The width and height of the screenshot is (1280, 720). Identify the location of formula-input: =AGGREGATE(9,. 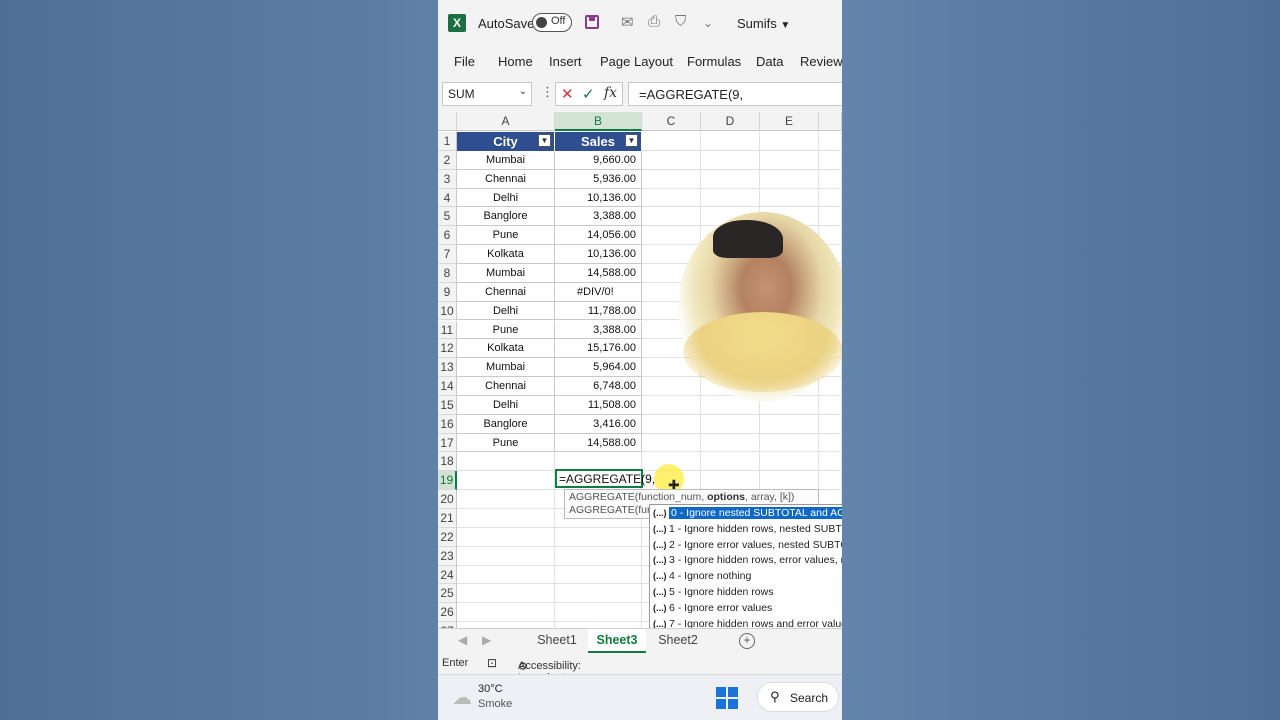
(735, 94).